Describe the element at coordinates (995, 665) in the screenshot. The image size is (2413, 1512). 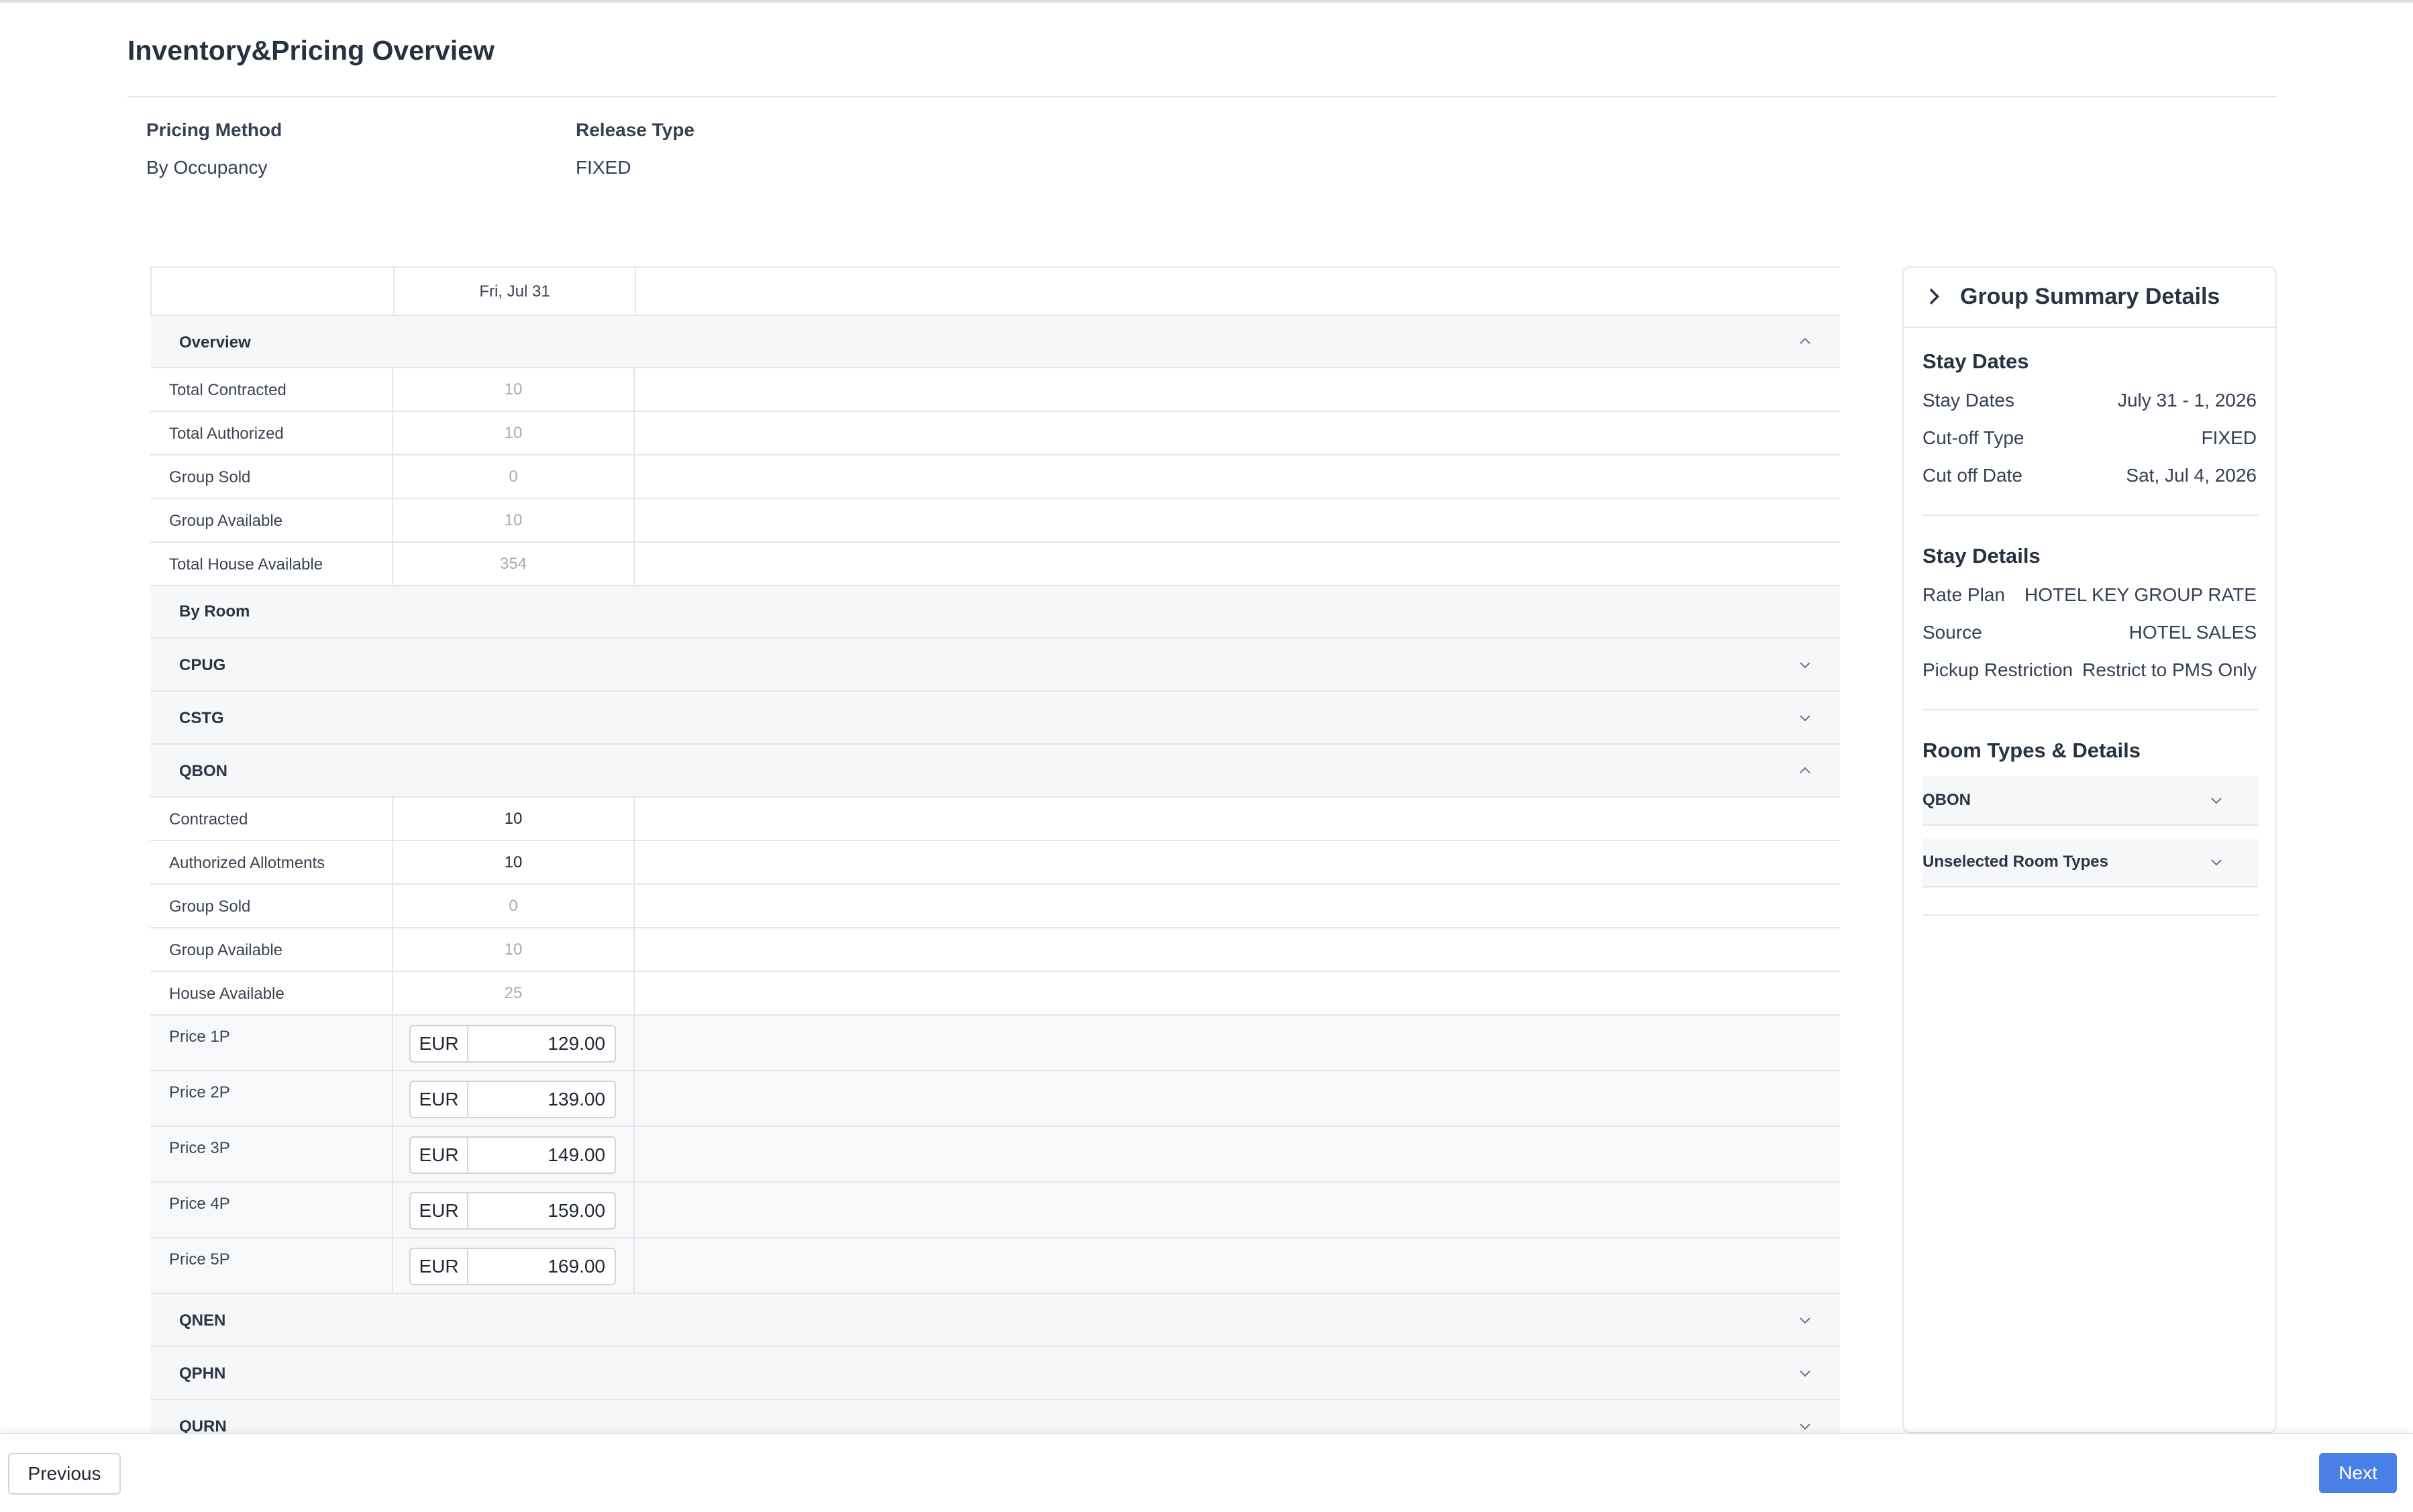
I see `room-row-cpug: CPUG` at that location.